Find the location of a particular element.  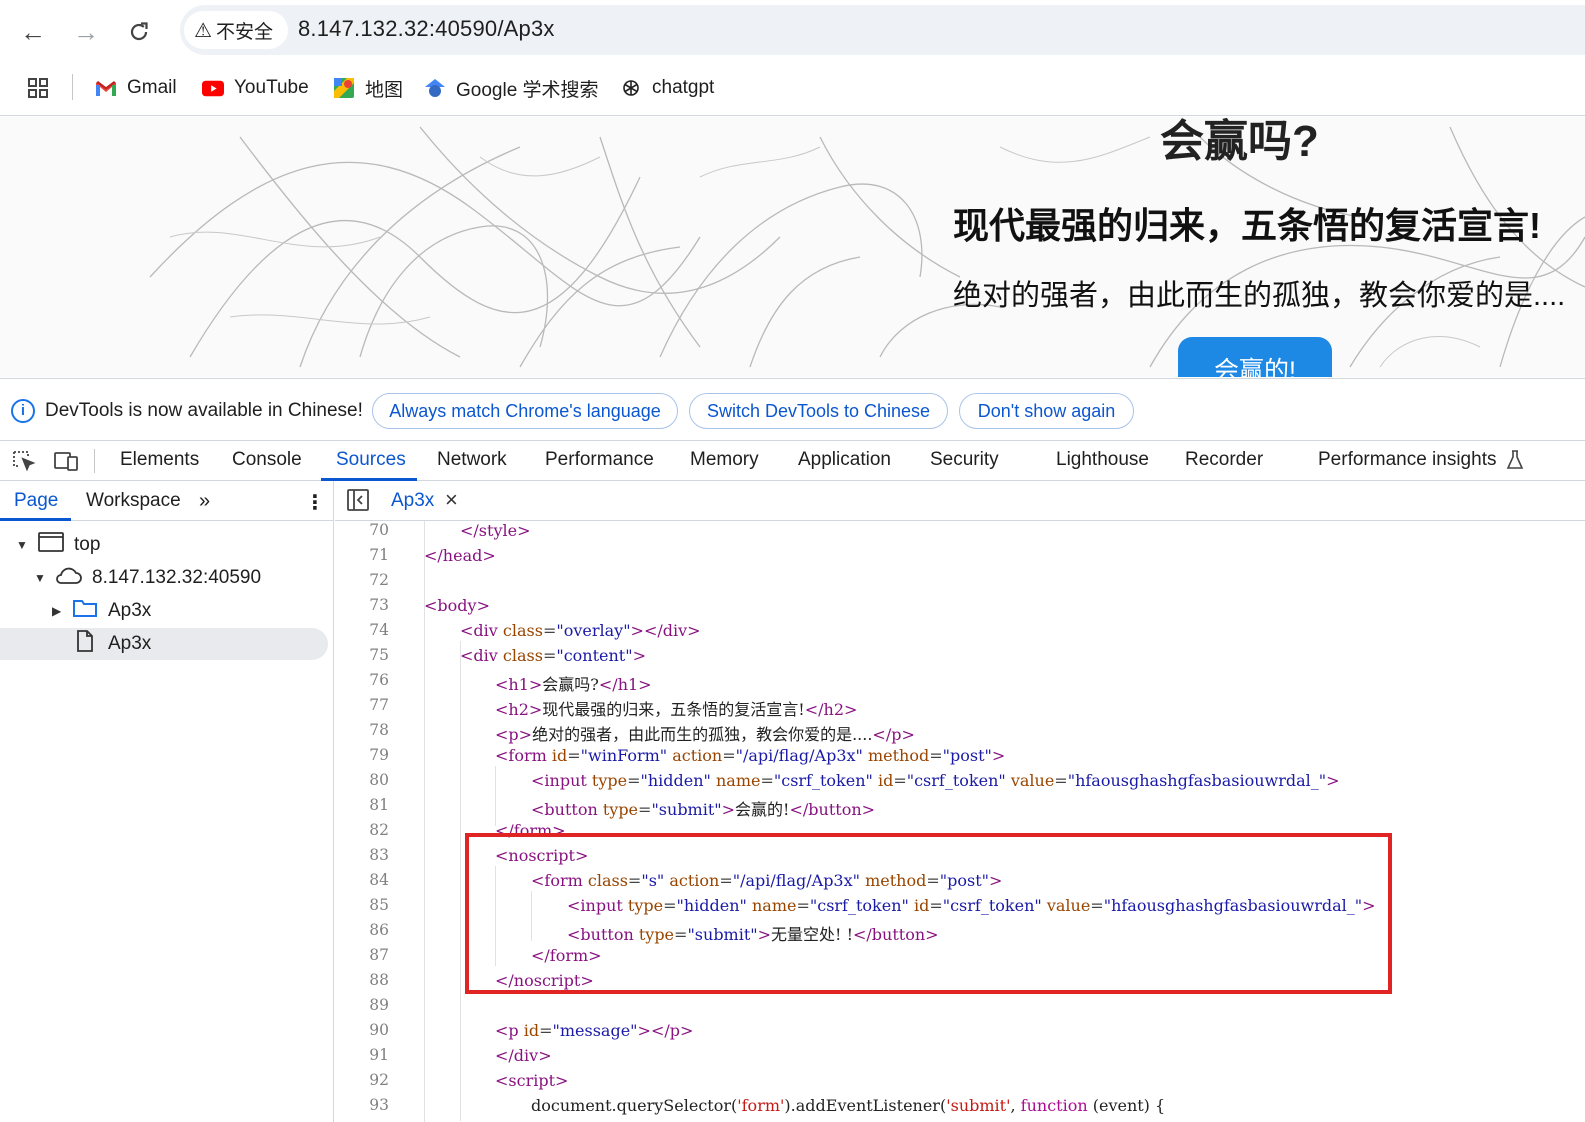

url-text: 8.147.132.32:40590/Ap3x is located at coordinates (426, 29).